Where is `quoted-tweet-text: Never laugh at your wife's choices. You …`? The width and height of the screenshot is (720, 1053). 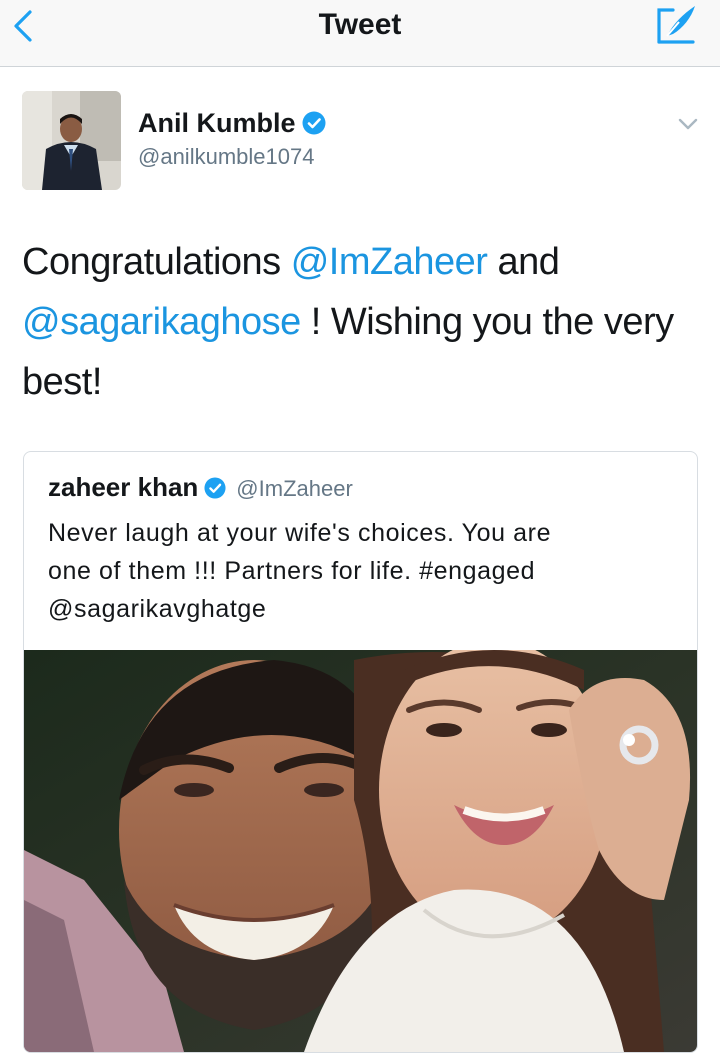
quoted-tweet-text: Never laugh at your wife's choices. You … is located at coordinates (363, 571).